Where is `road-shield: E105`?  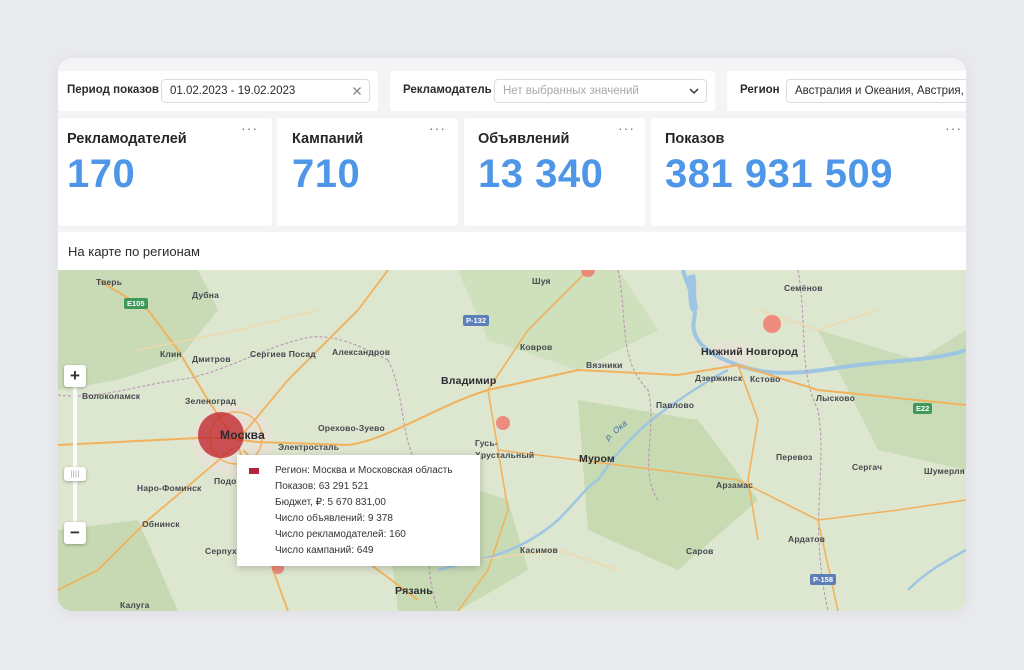
road-shield: E105 is located at coordinates (136, 303).